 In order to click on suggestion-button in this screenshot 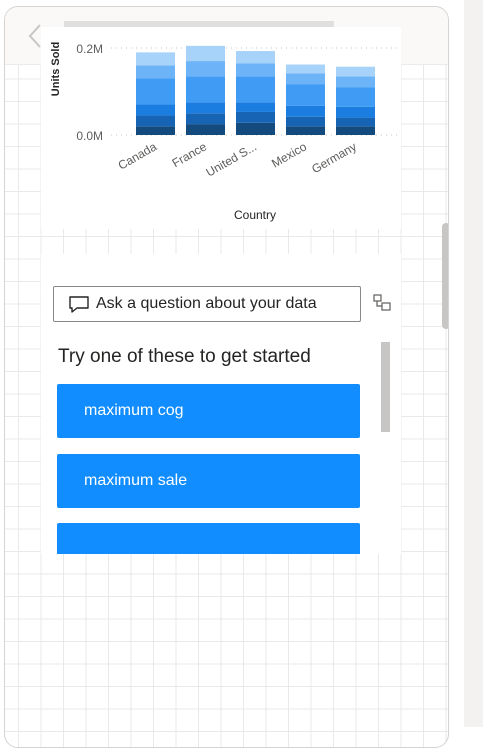, I will do `click(208, 538)`.